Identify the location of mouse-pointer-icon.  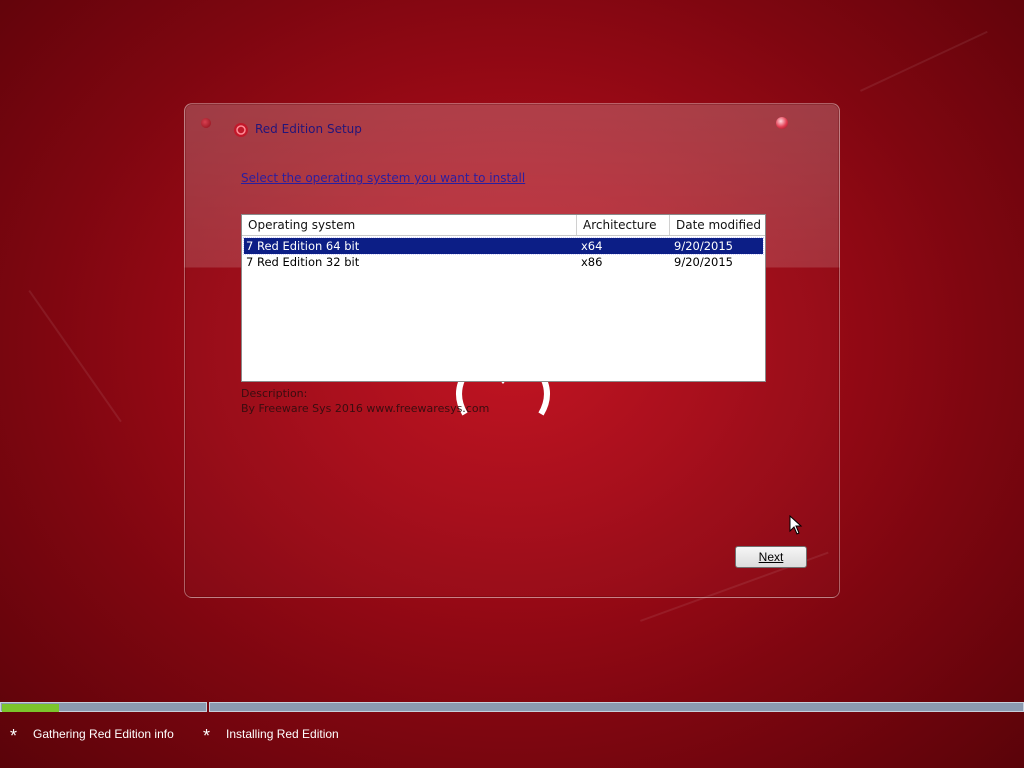
(796, 525).